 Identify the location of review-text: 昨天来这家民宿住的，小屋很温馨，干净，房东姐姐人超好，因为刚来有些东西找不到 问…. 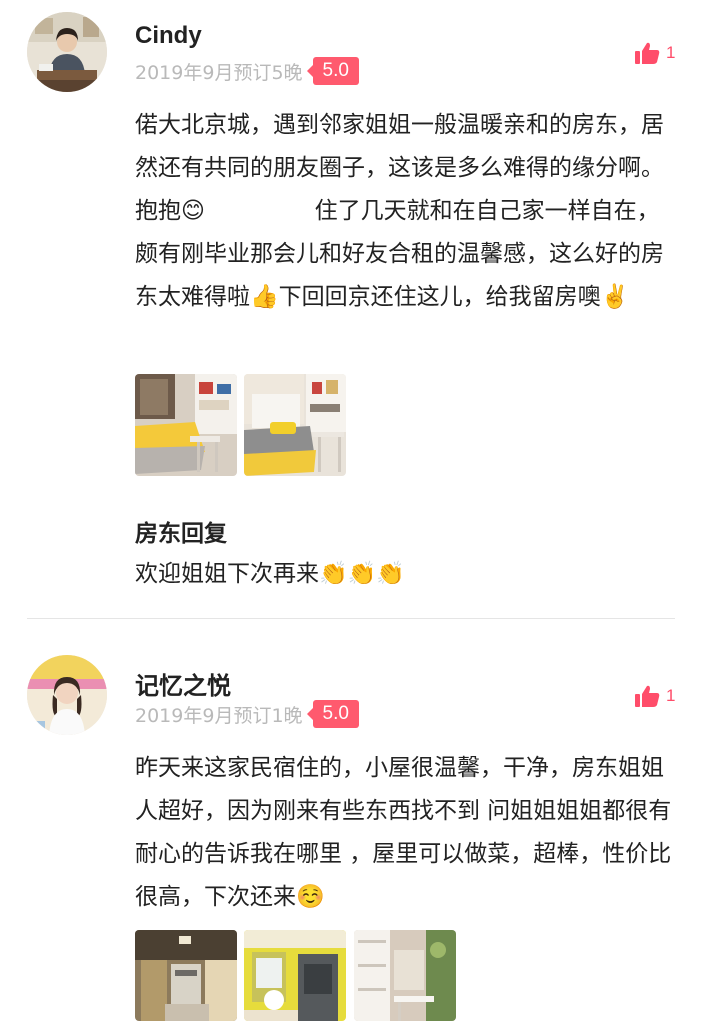
(403, 832).